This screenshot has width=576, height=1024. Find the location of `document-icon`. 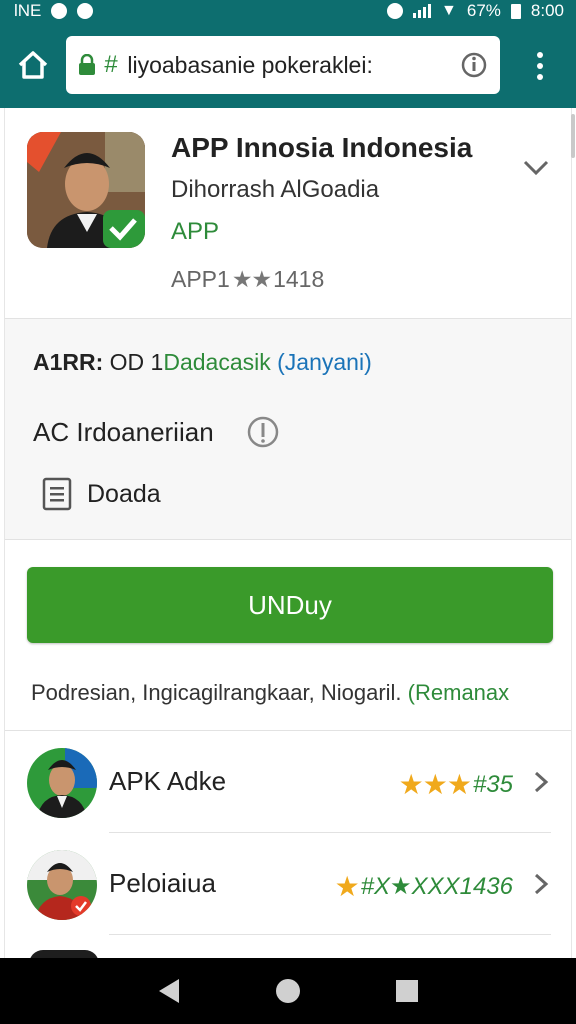

document-icon is located at coordinates (57, 494).